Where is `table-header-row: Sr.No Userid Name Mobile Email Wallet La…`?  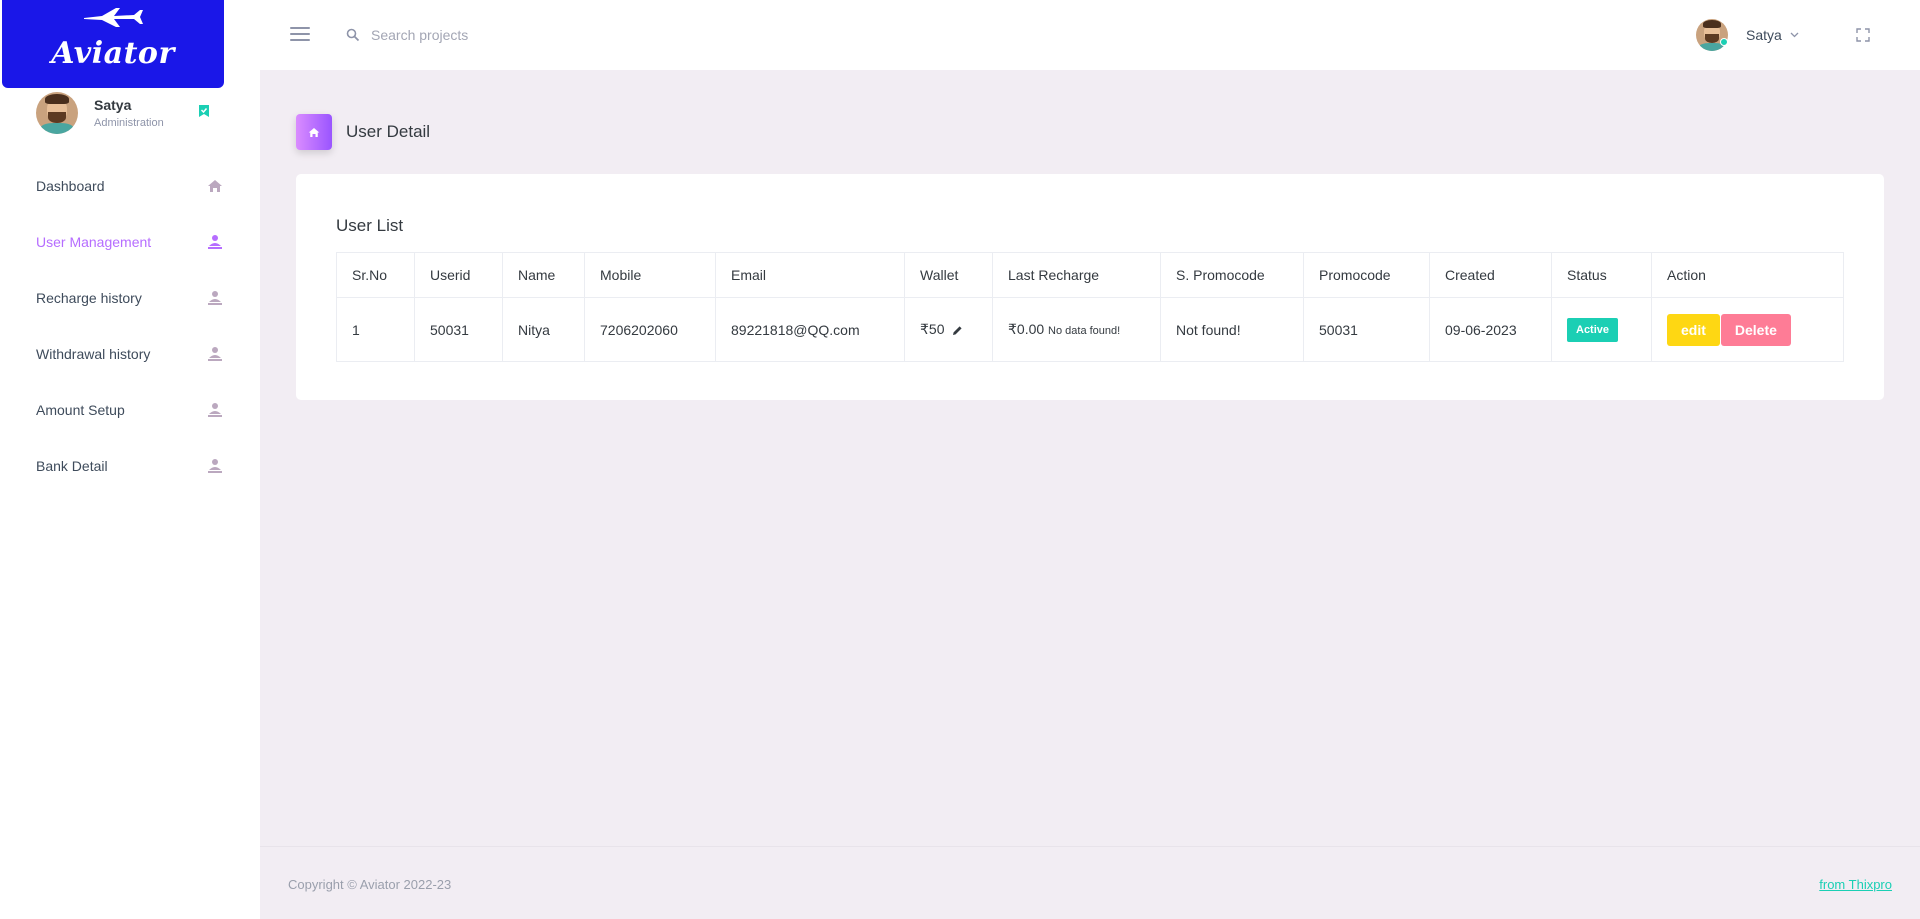 table-header-row: Sr.No Userid Name Mobile Email Wallet La… is located at coordinates (1090, 275).